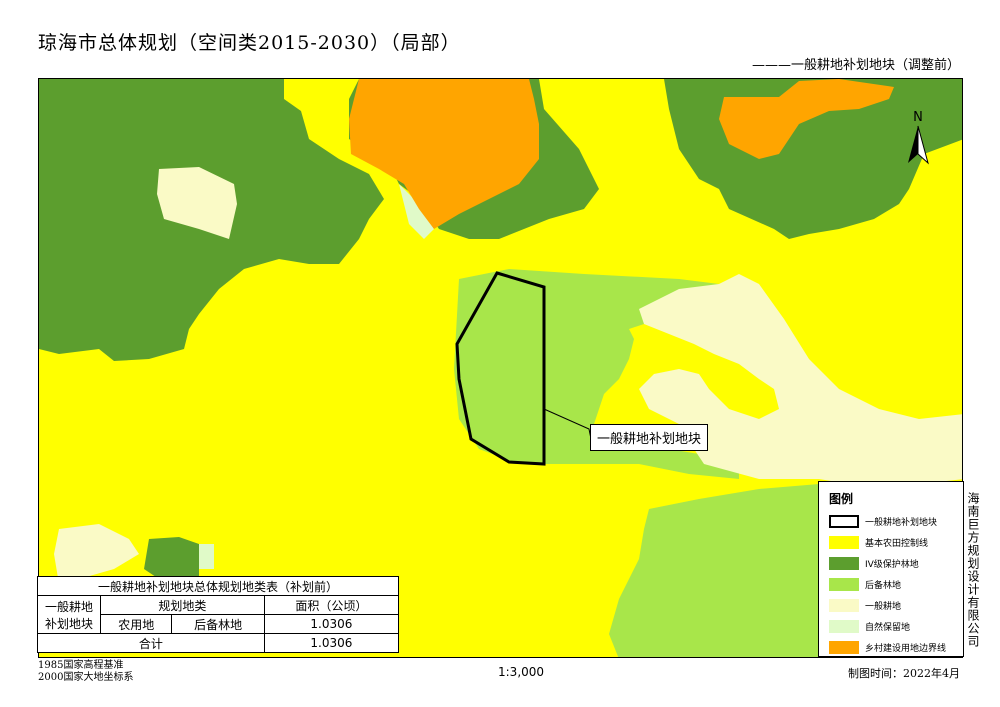  Describe the element at coordinates (331, 624) in the screenshot. I see `table-area-value: 1.0306` at that location.